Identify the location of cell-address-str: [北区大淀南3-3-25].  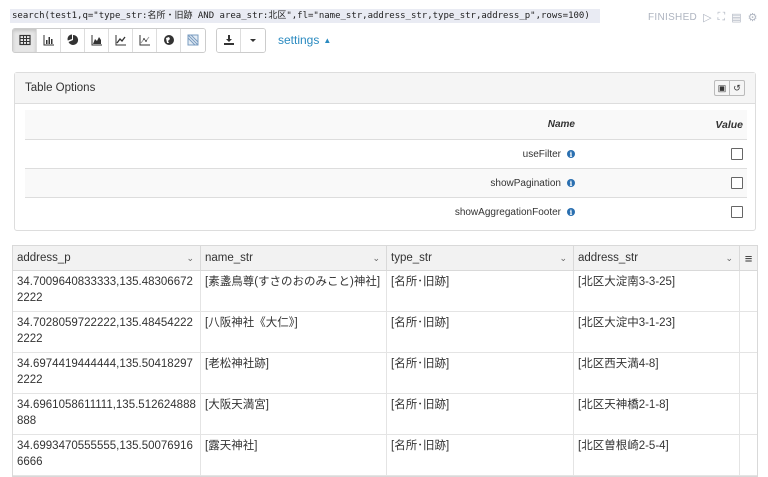
(657, 291).